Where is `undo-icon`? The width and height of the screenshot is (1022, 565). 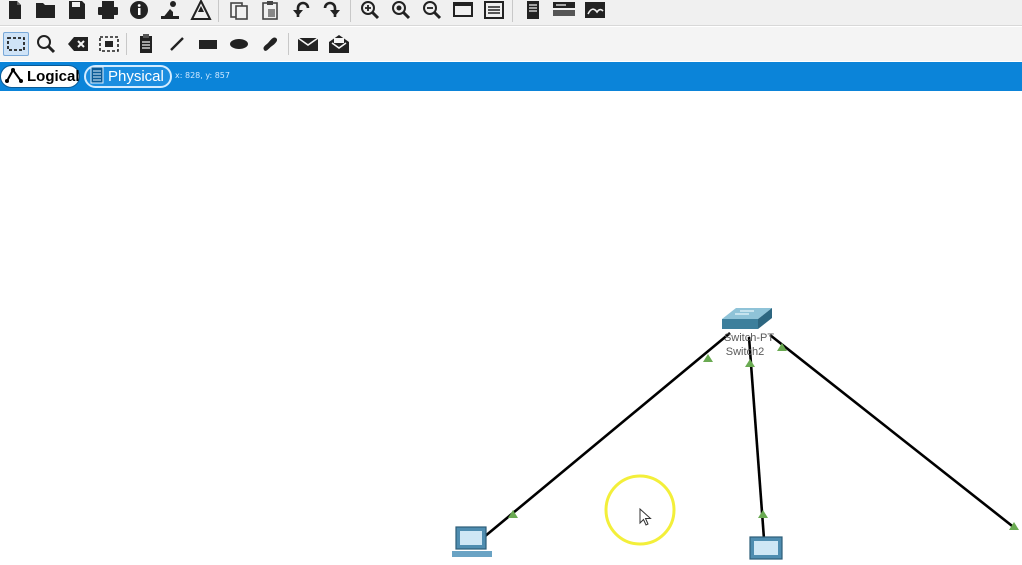
undo-icon is located at coordinates (301, 11).